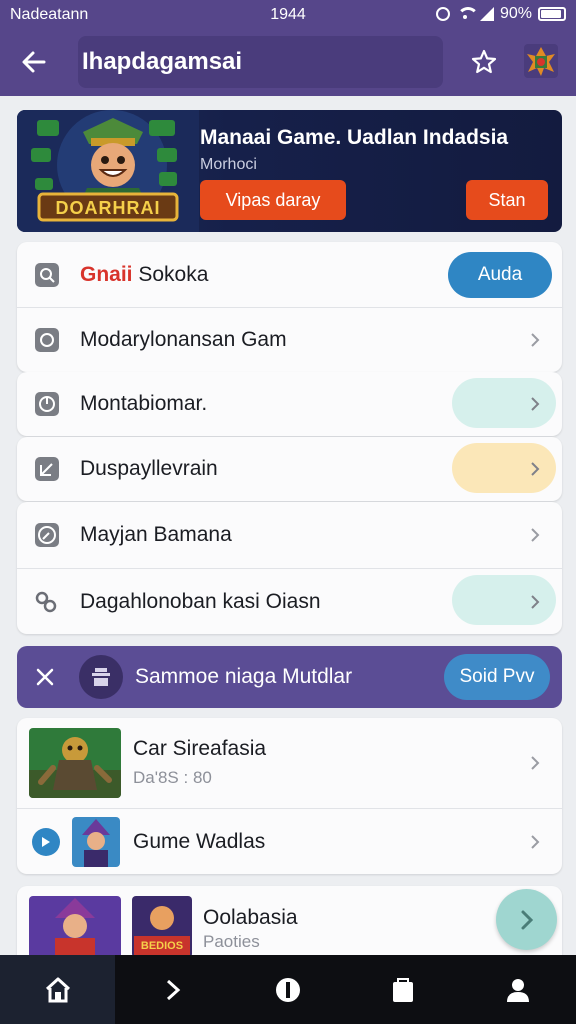  What do you see at coordinates (108, 171) in the screenshot?
I see `banner-game-art: DOARHRAI` at bounding box center [108, 171].